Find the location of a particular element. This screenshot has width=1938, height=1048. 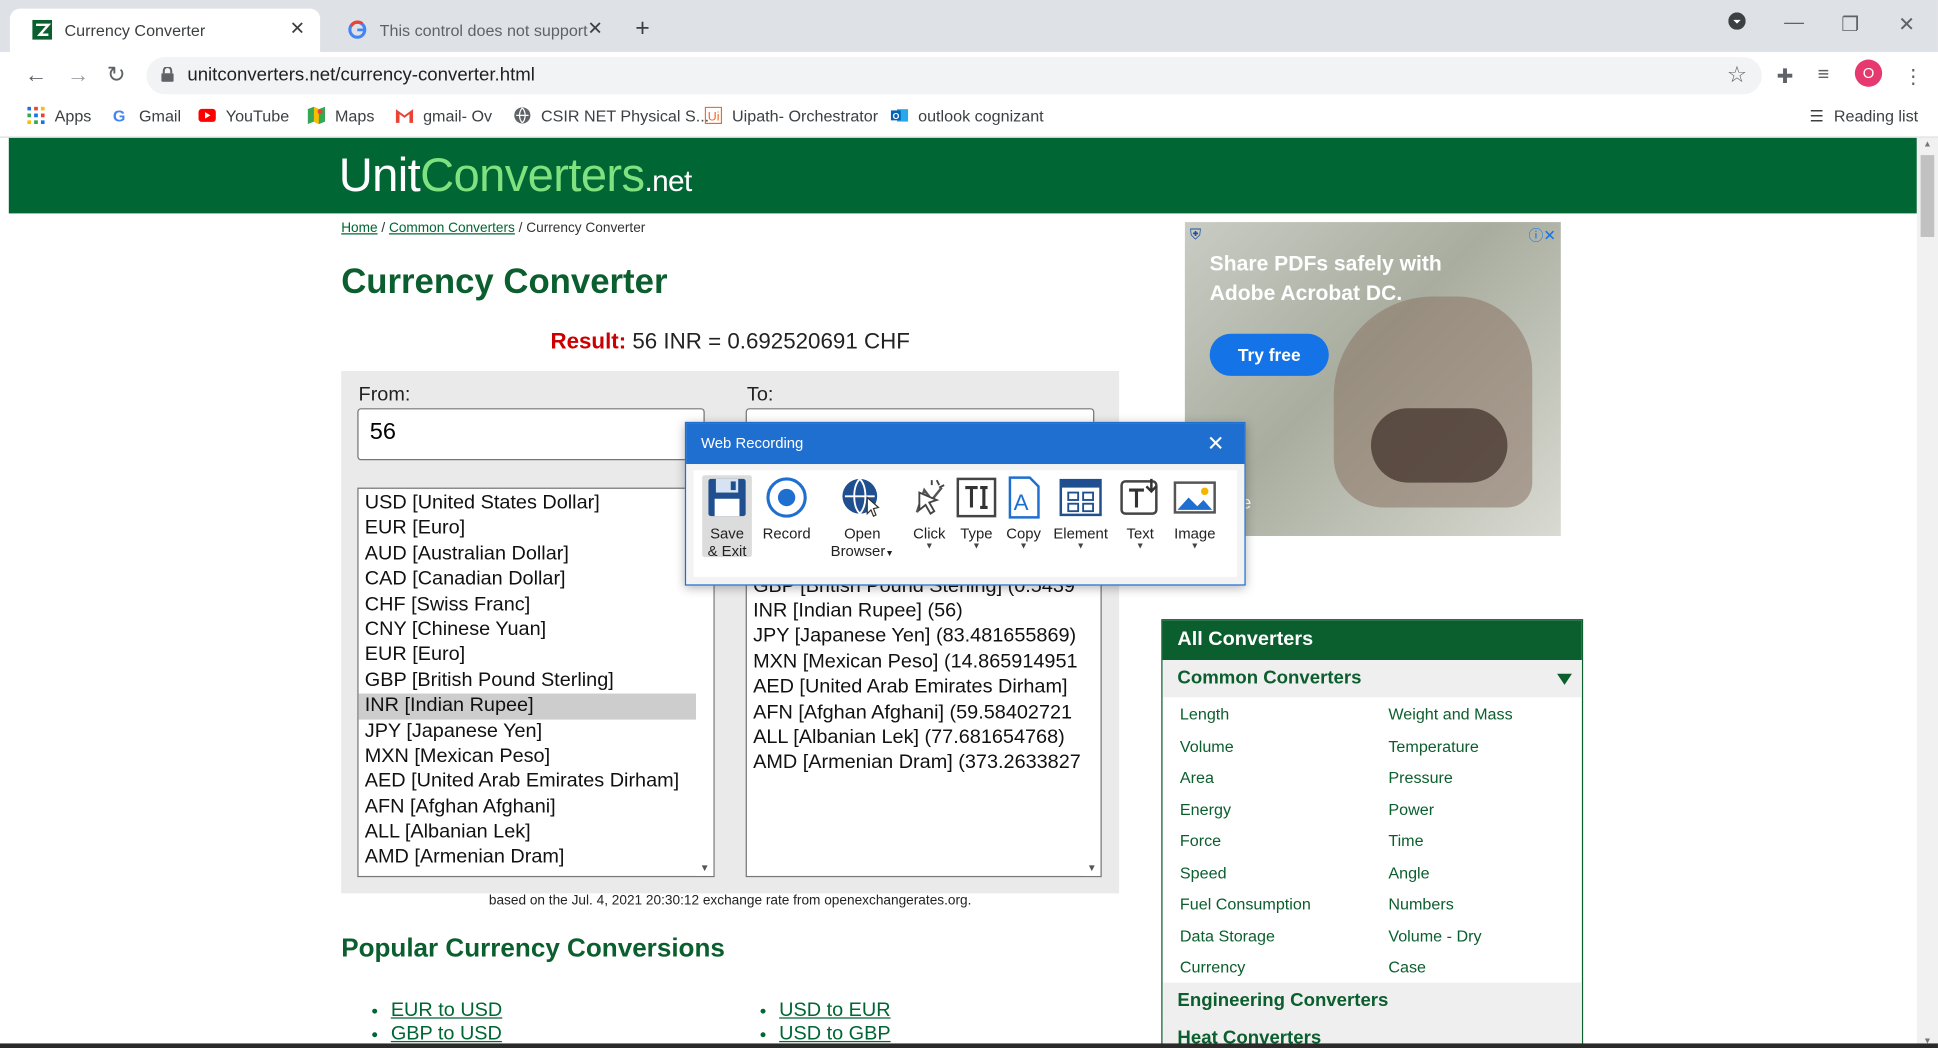

converter-link: Fuel Consumption is located at coordinates (1245, 904).